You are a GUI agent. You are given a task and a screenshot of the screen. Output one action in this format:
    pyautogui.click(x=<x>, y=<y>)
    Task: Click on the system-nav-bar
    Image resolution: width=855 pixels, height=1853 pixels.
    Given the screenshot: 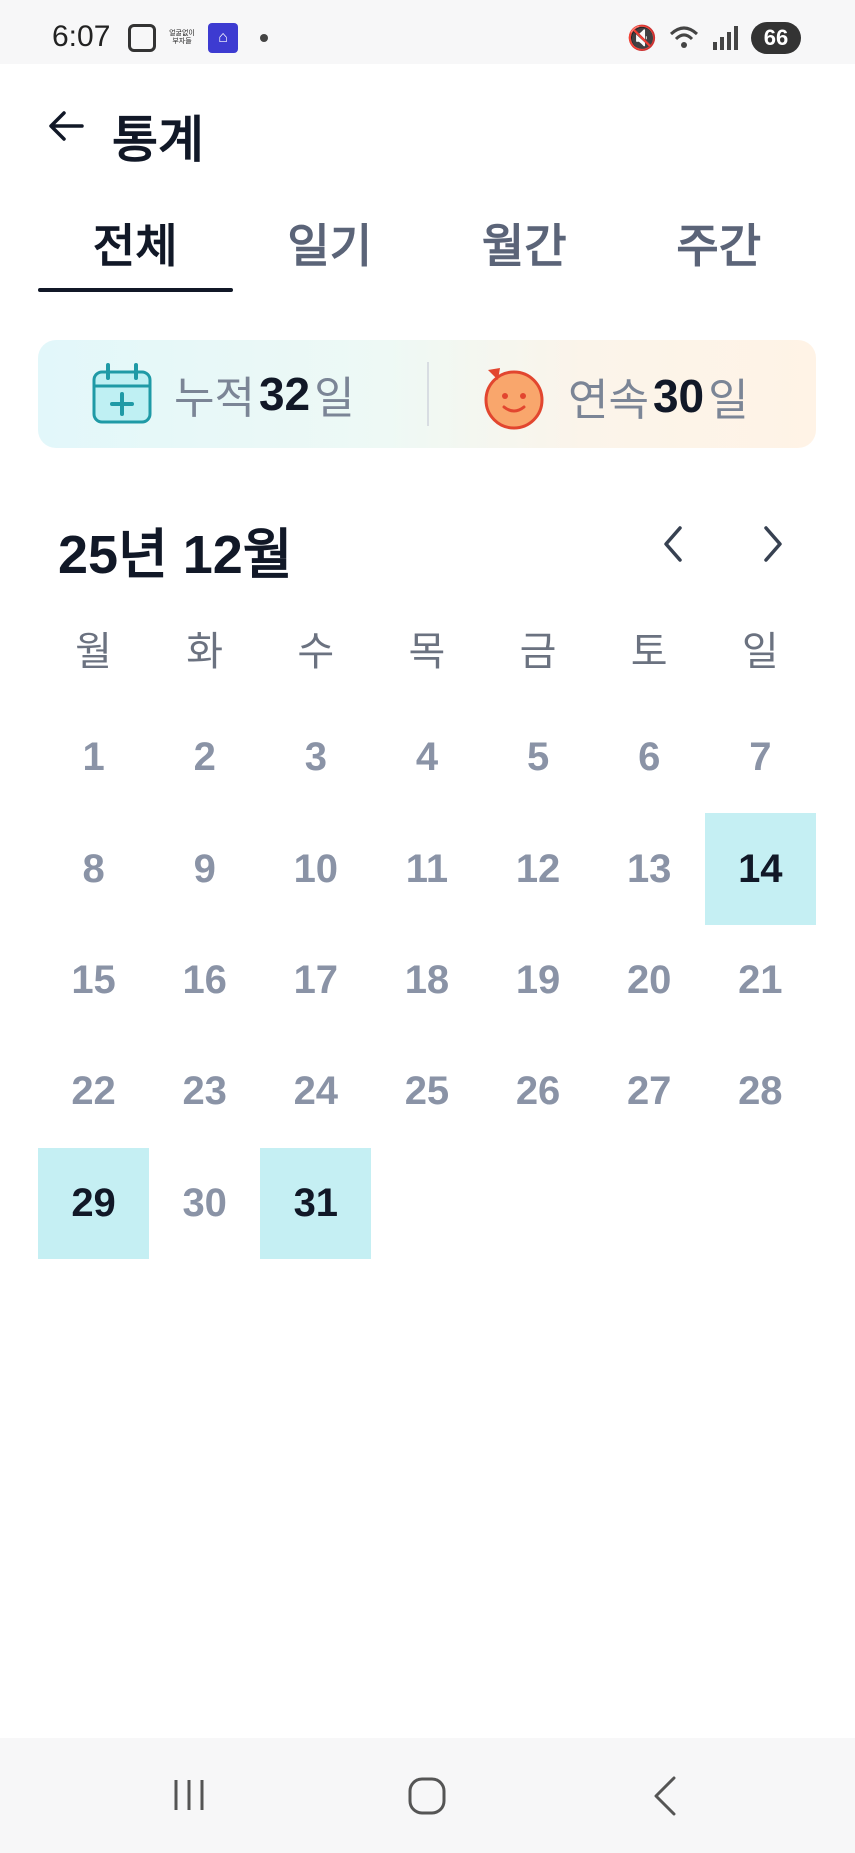 What is the action you would take?
    pyautogui.click(x=427, y=1795)
    